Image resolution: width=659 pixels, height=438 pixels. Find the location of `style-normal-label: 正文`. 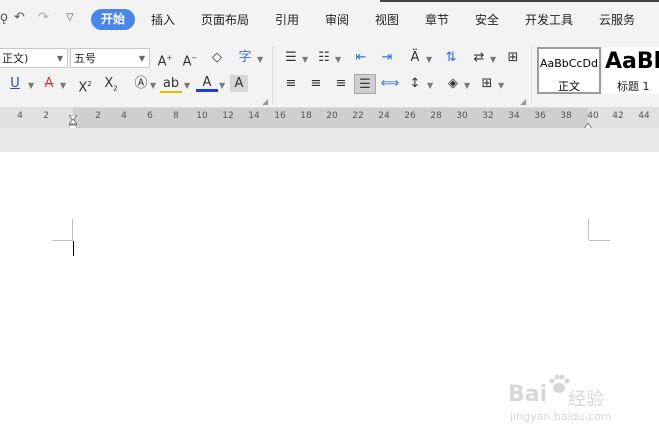

style-normal-label: 正文 is located at coordinates (569, 86).